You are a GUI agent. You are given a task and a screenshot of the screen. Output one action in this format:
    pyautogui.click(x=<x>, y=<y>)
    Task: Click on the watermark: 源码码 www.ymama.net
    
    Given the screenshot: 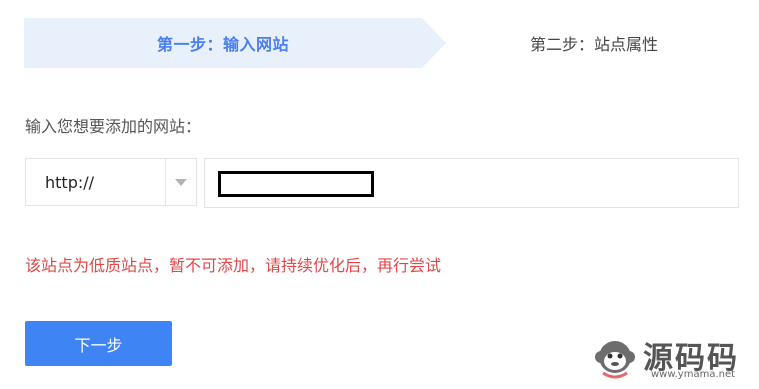 What is the action you would take?
    pyautogui.click(x=673, y=359)
    